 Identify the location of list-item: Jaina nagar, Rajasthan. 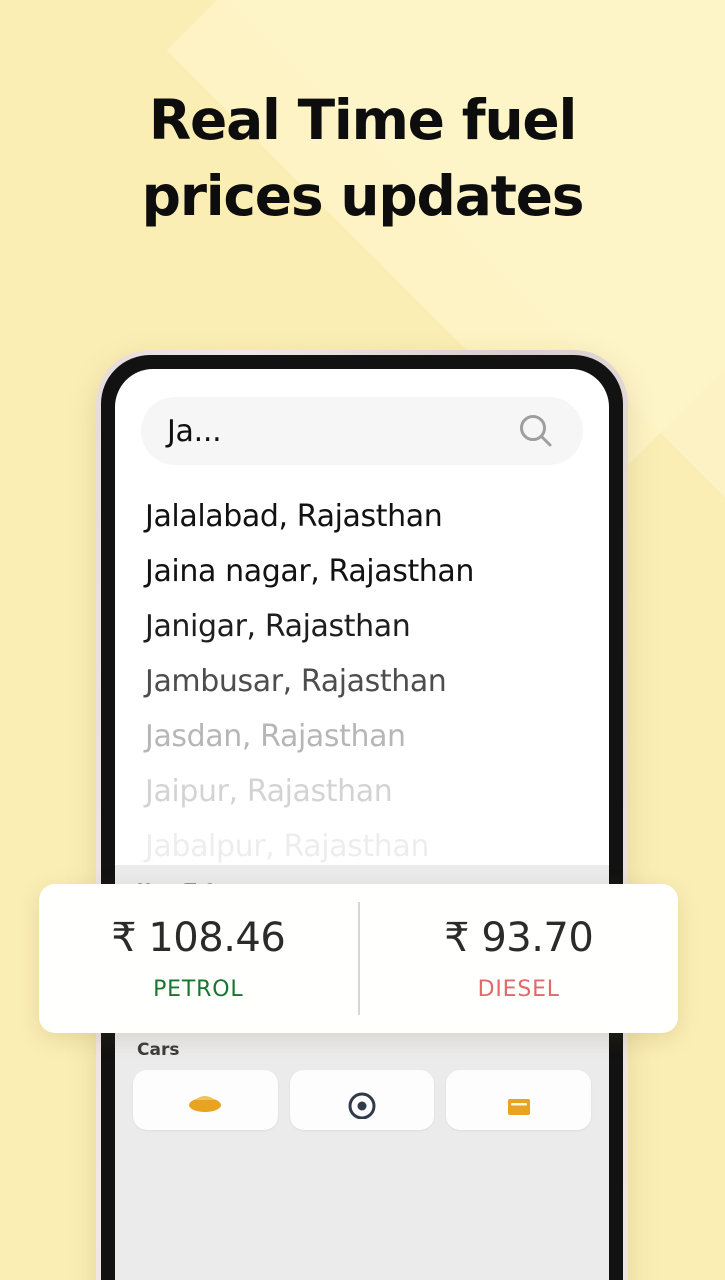
(367, 571).